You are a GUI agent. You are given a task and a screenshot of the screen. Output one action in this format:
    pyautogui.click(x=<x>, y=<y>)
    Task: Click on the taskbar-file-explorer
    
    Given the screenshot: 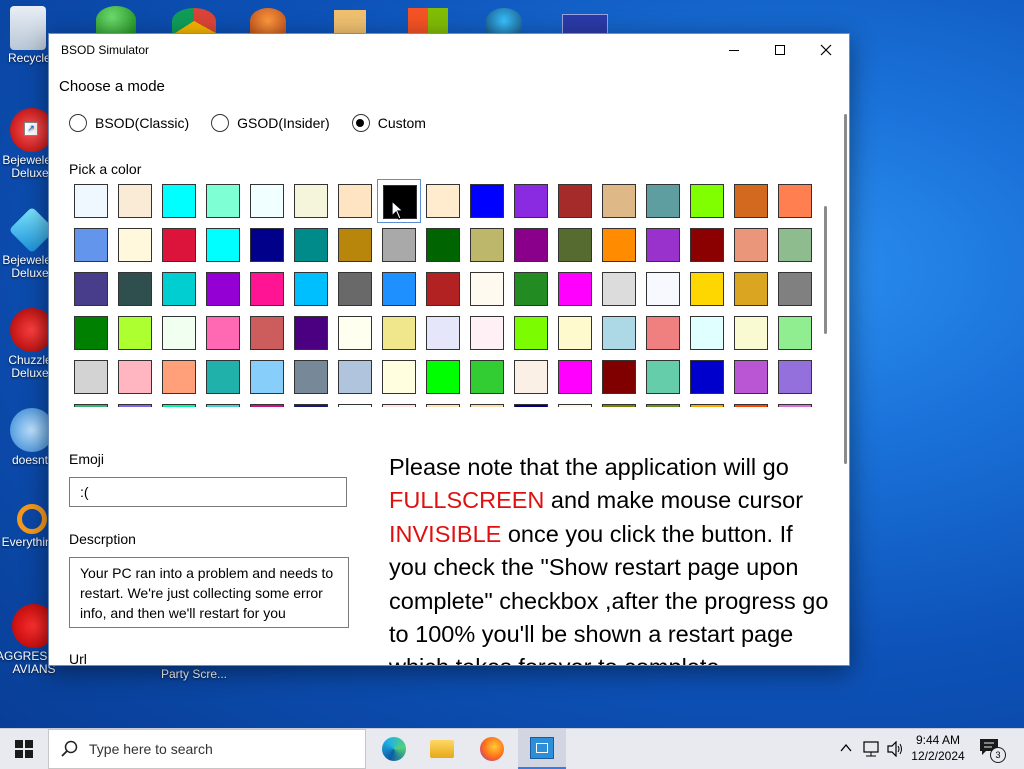 What is the action you would take?
    pyautogui.click(x=442, y=749)
    